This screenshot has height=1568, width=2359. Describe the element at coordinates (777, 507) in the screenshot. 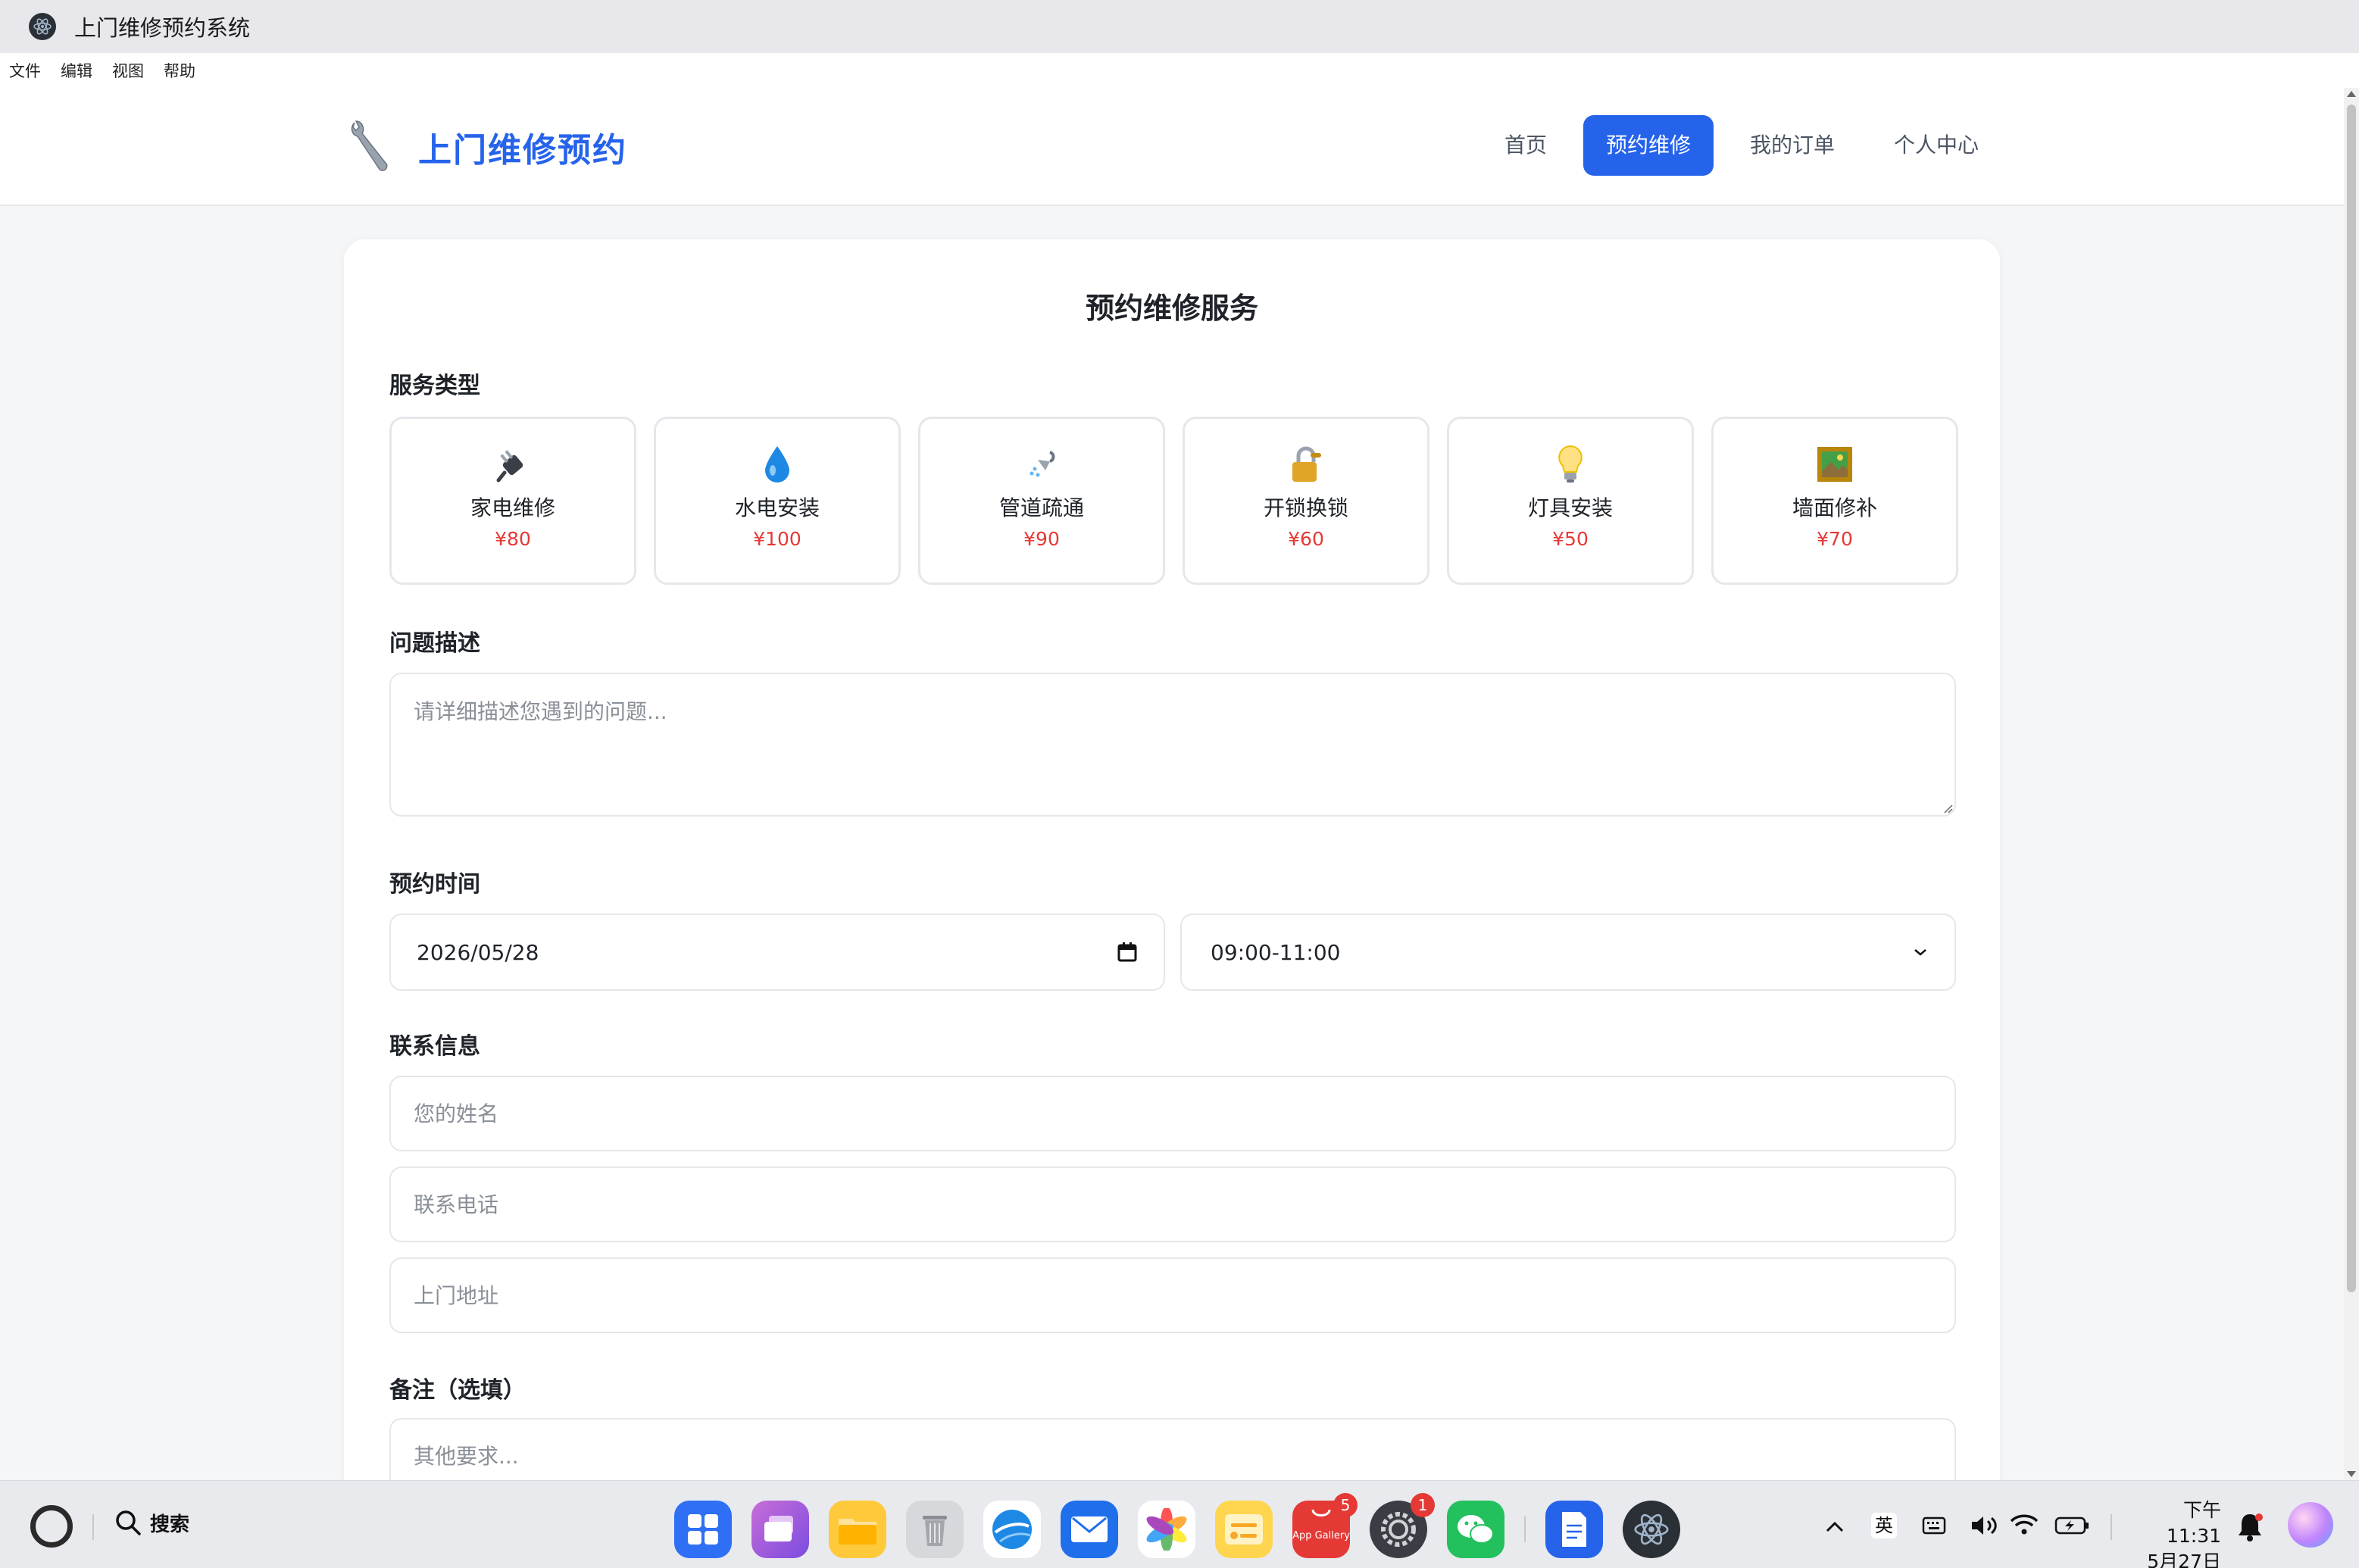

I see `service-name: 水电安装` at that location.